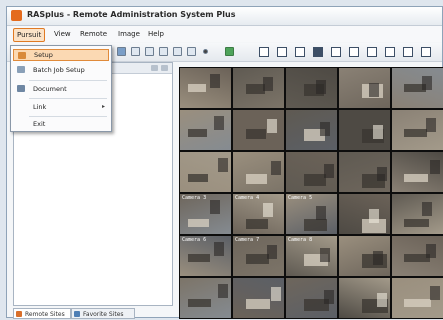  Describe the element at coordinates (61, 124) in the screenshot. I see `menu-item-exit: Exit` at that location.